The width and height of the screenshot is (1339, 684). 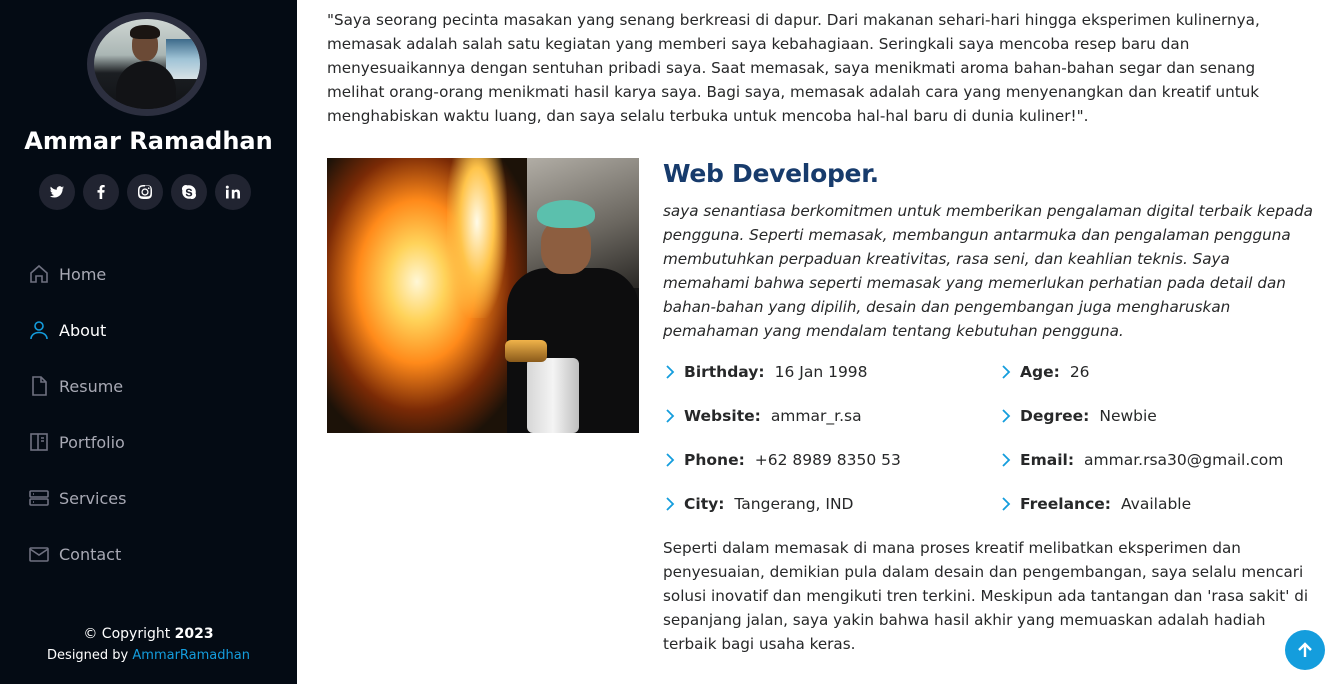 What do you see at coordinates (39, 386) in the screenshot?
I see `file-icon` at bounding box center [39, 386].